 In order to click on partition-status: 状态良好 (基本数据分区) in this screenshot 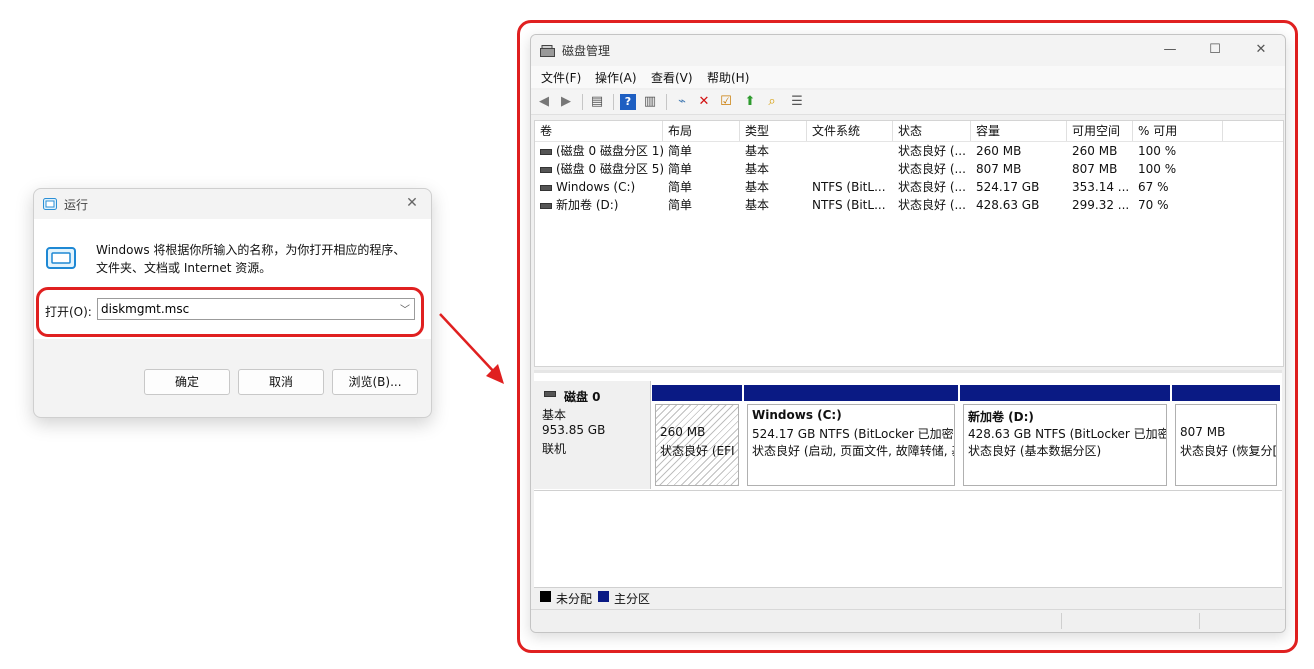, I will do `click(1035, 451)`.